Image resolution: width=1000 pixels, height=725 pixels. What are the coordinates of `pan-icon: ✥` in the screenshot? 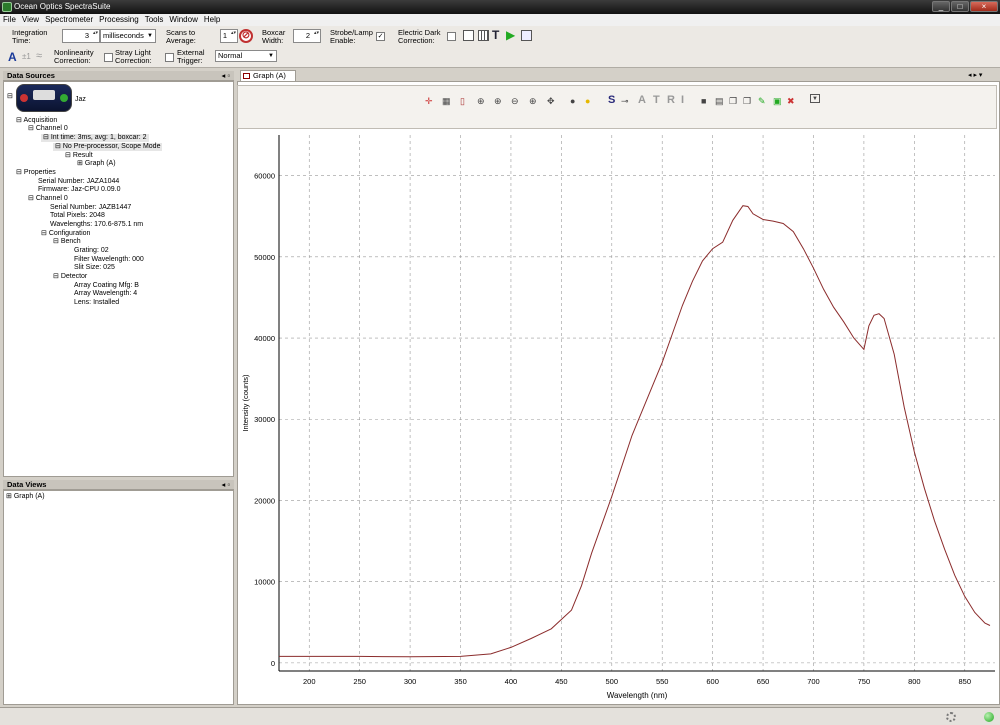 It's located at (551, 101).